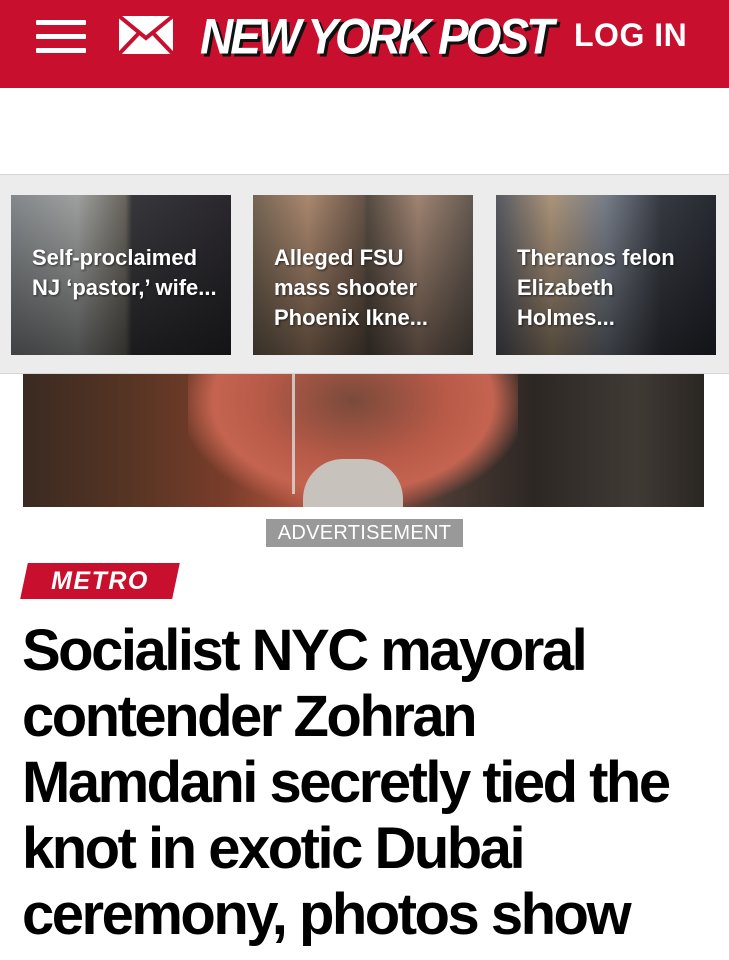 This screenshot has height=960, width=729. What do you see at coordinates (630, 35) in the screenshot?
I see `login-button: LOG IN` at bounding box center [630, 35].